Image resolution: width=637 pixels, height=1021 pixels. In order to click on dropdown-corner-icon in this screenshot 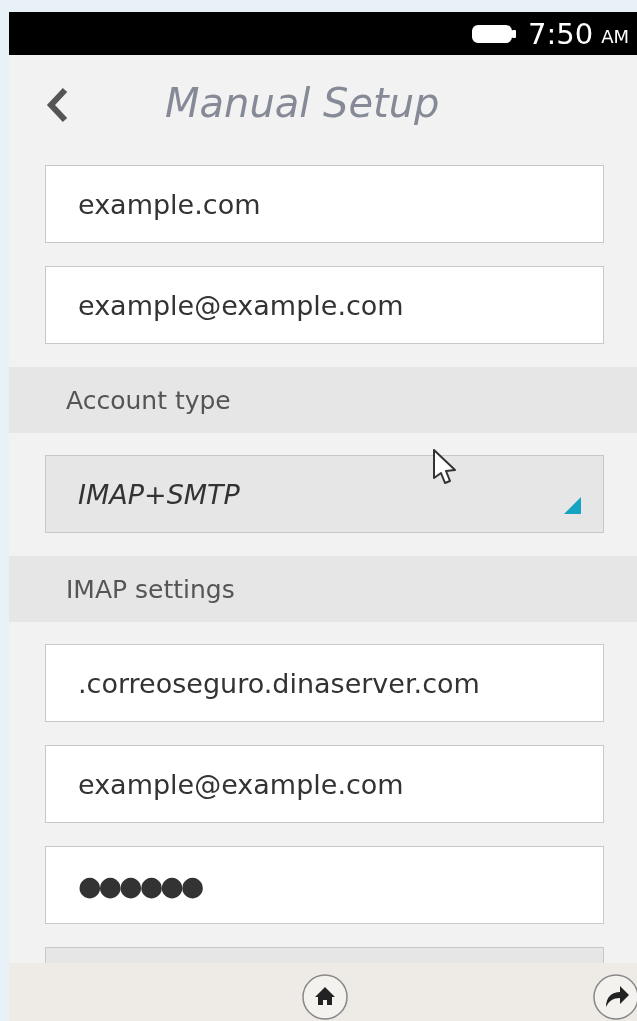, I will do `click(572, 505)`.